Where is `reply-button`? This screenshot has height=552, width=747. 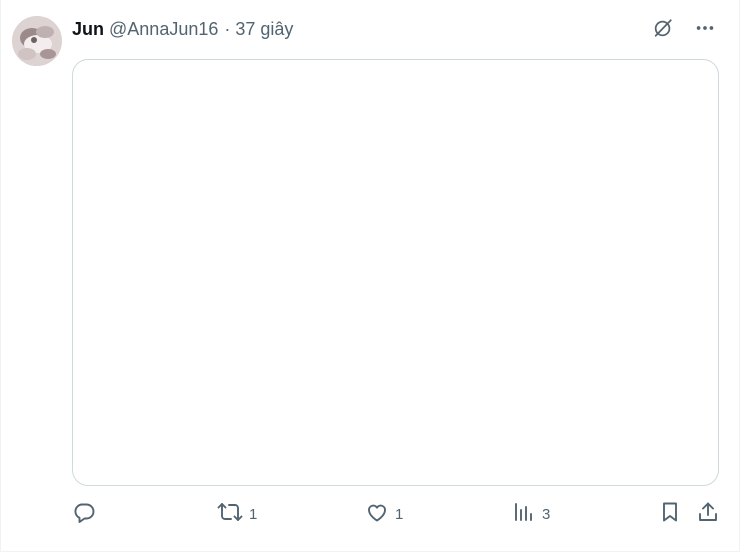 reply-button is located at coordinates (87, 514).